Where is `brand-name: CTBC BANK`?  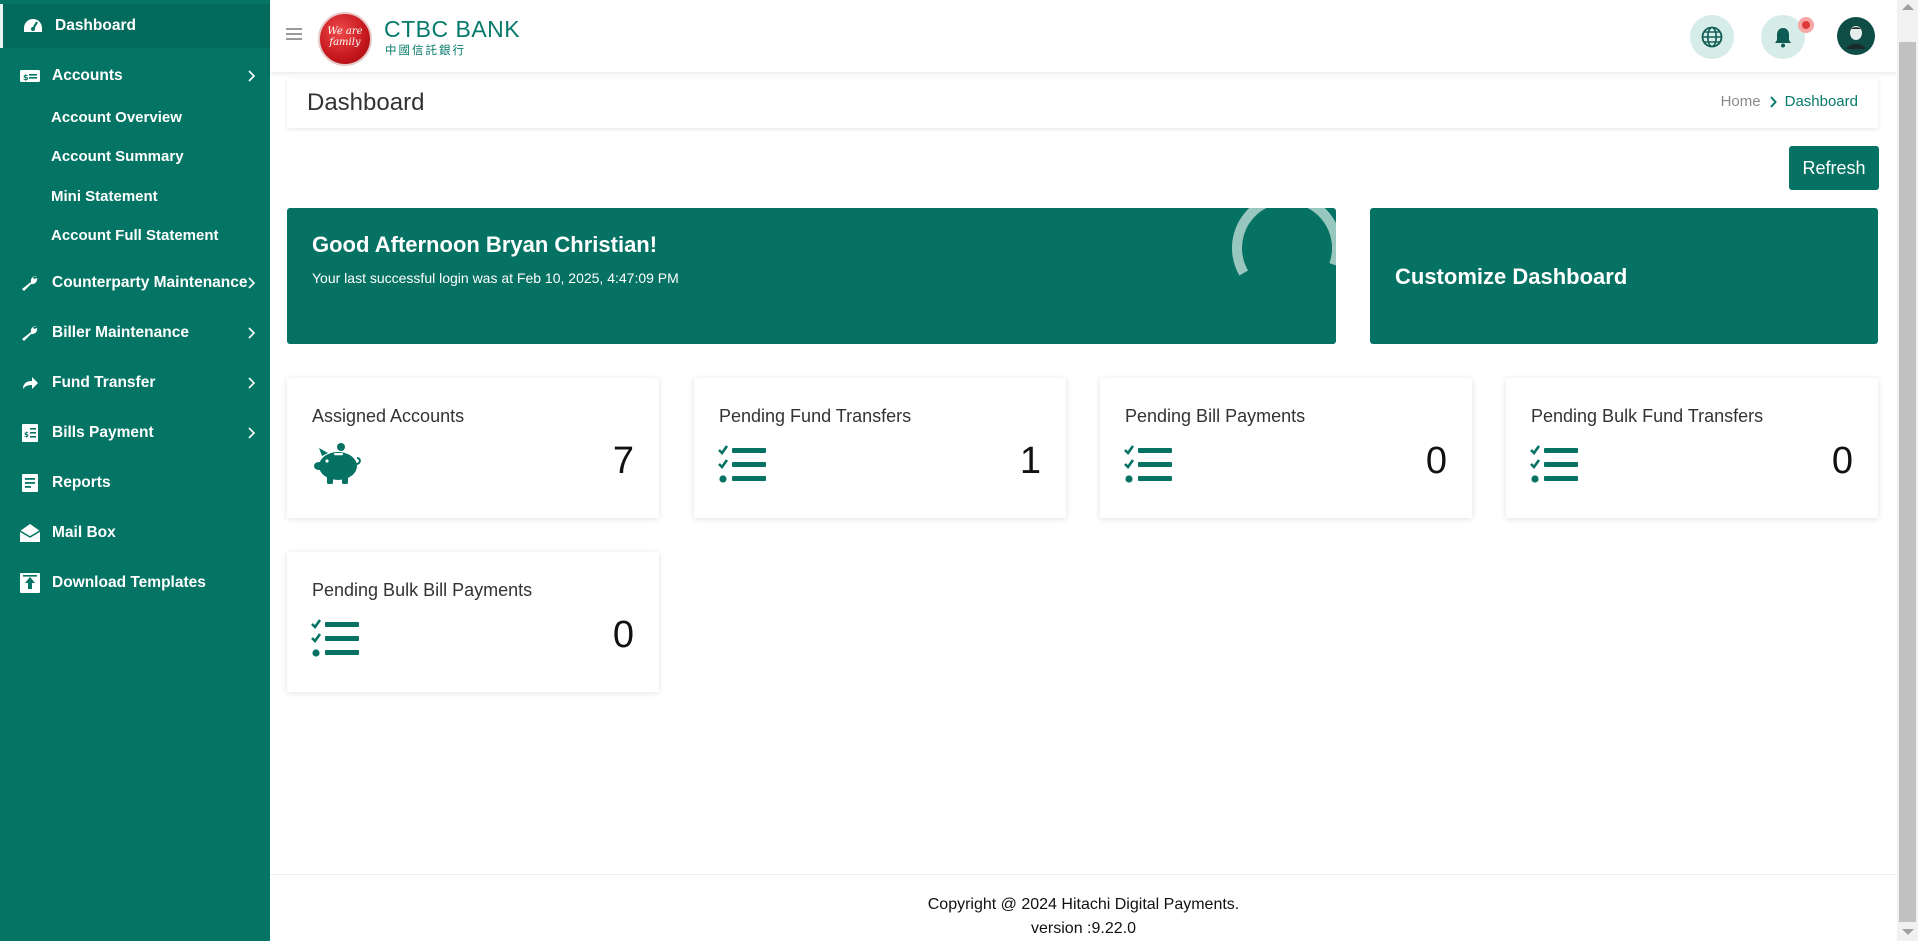 brand-name: CTBC BANK is located at coordinates (452, 29).